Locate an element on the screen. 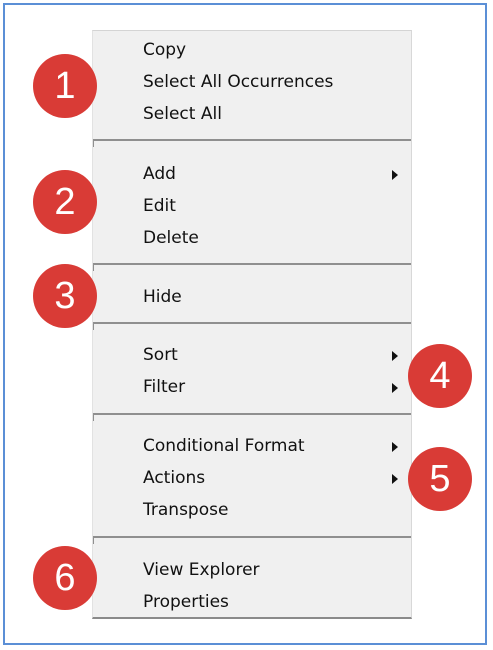  menu-item-edit: Edit is located at coordinates (159, 206).